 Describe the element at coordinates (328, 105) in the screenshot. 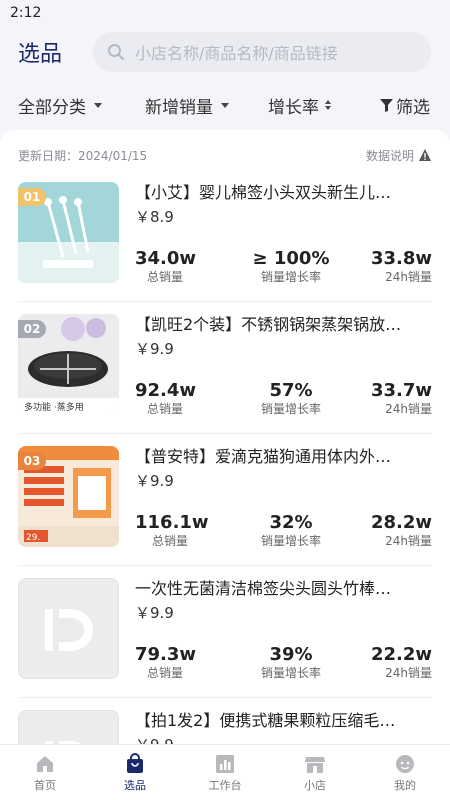

I see `sort-icon` at that location.